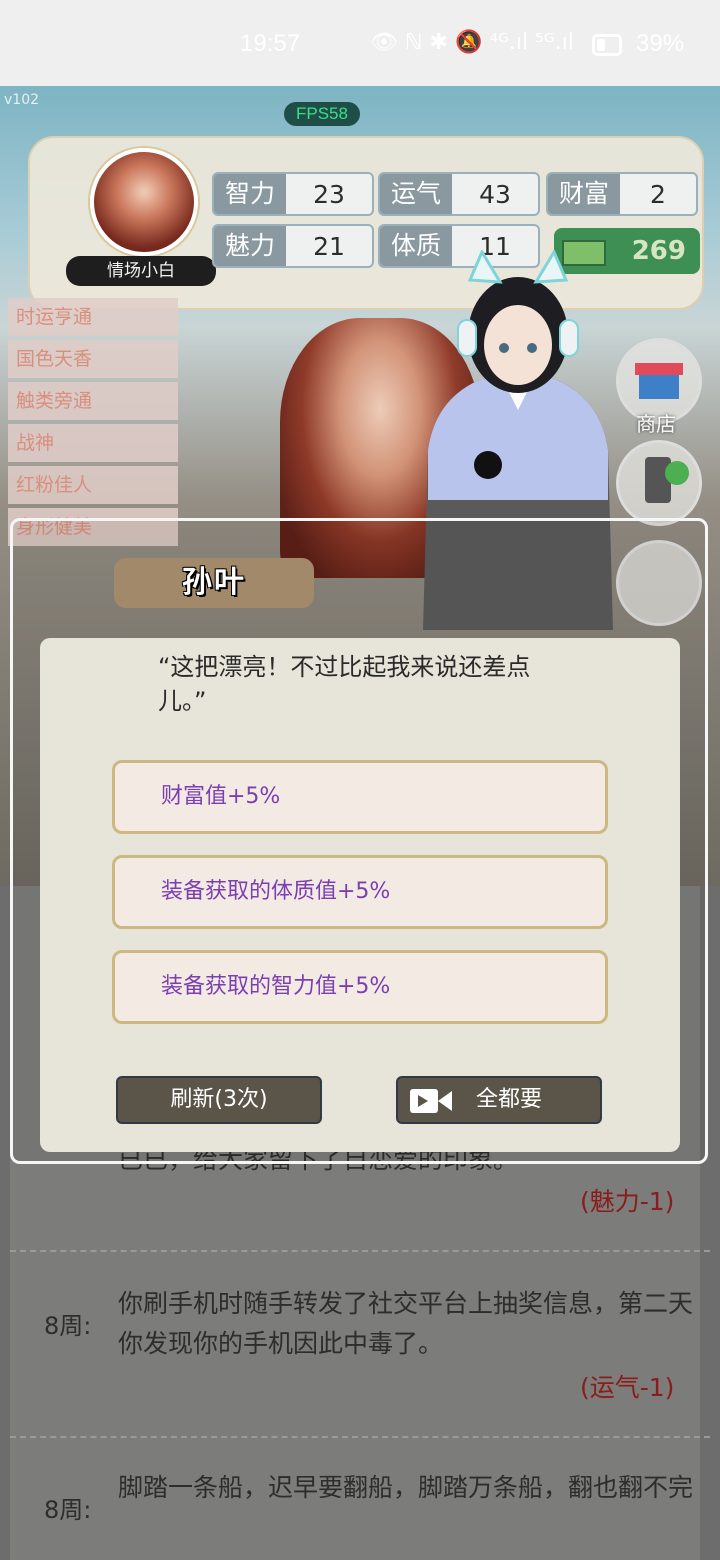  I want to click on stat-value: 23, so click(329, 194).